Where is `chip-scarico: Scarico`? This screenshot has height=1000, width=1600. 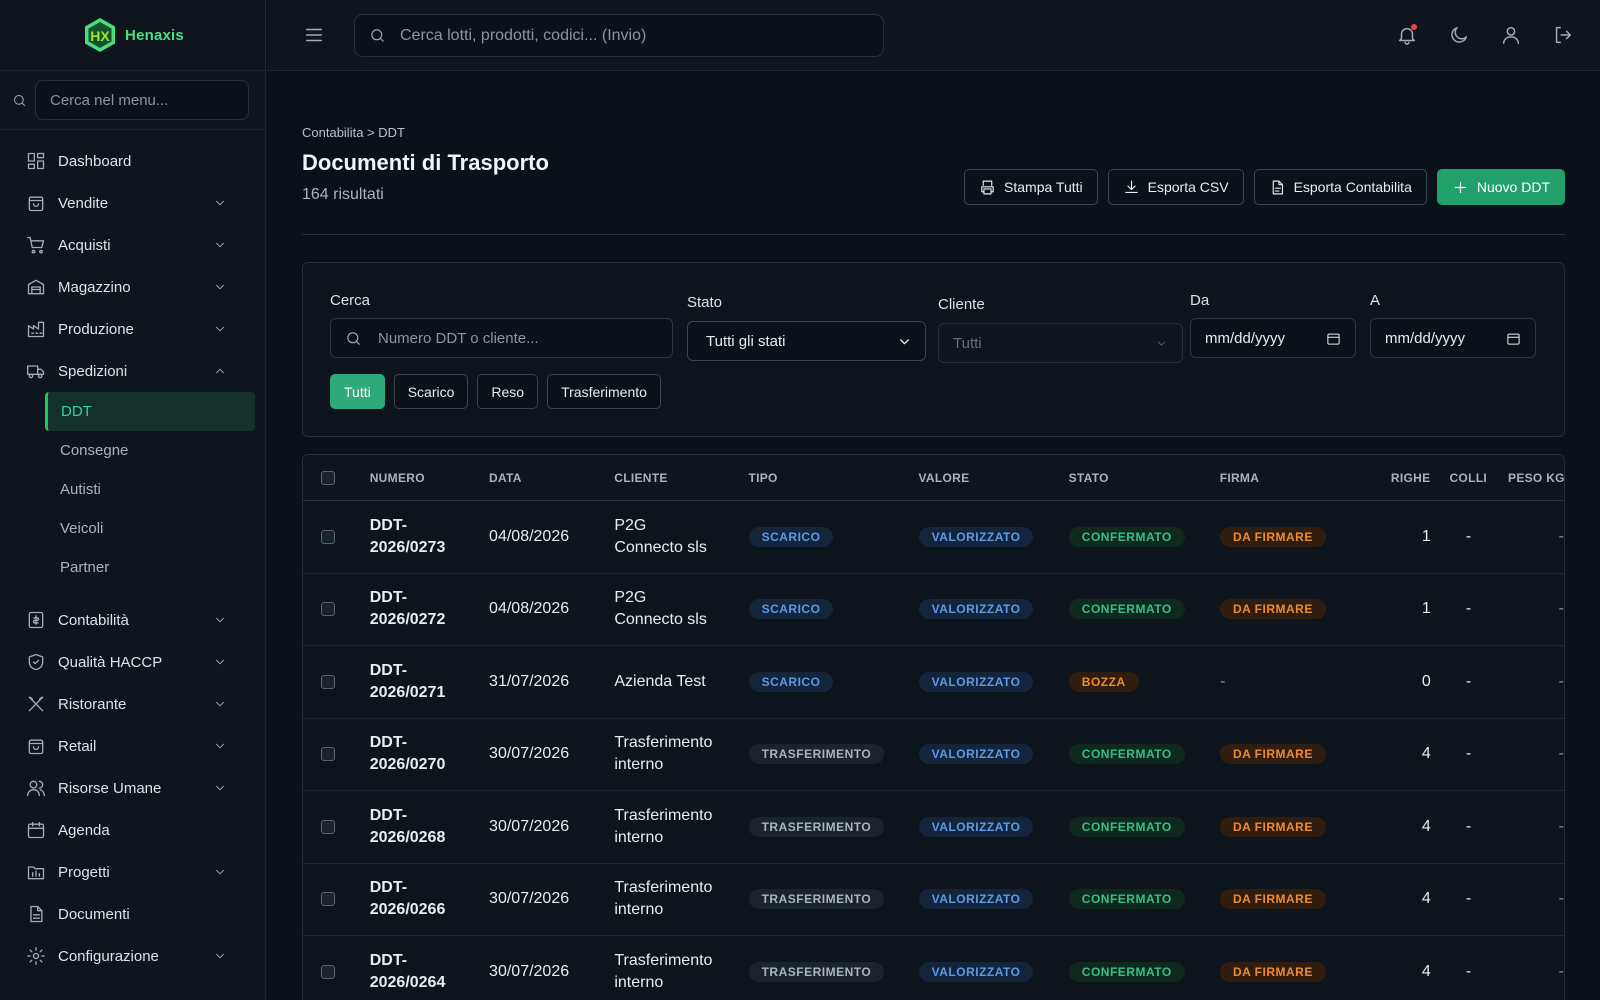
chip-scarico: Scarico is located at coordinates (431, 391).